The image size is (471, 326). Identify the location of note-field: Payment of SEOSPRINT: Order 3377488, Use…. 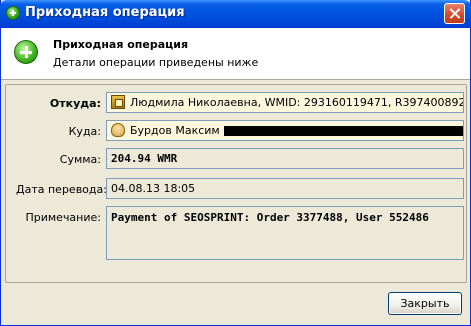
(285, 233).